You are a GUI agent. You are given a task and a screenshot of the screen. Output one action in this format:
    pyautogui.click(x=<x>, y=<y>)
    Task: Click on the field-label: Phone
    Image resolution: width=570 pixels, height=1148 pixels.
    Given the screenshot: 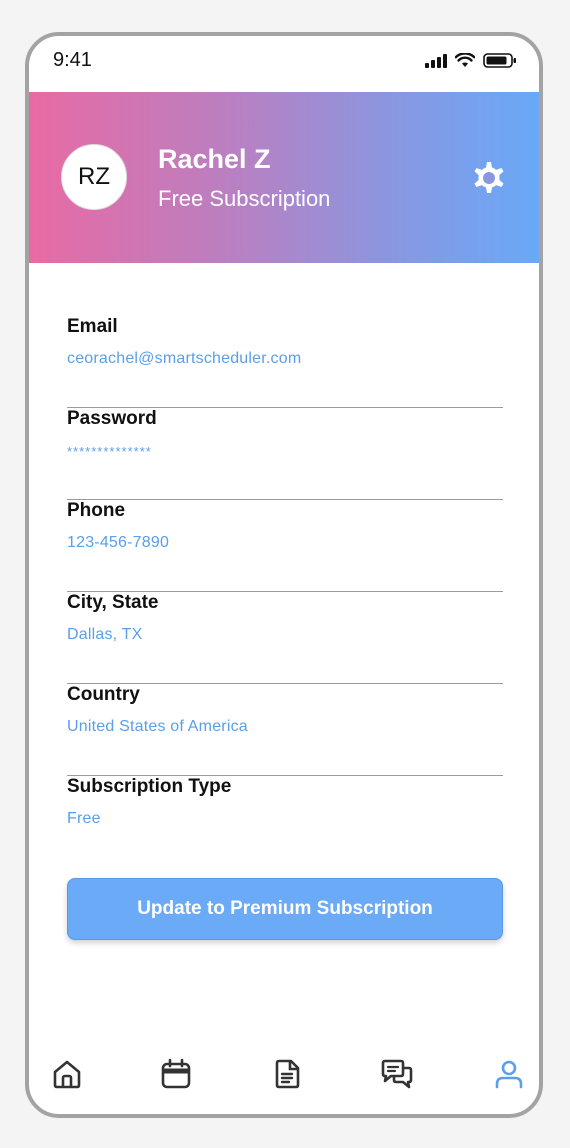 What is the action you would take?
    pyautogui.click(x=96, y=510)
    